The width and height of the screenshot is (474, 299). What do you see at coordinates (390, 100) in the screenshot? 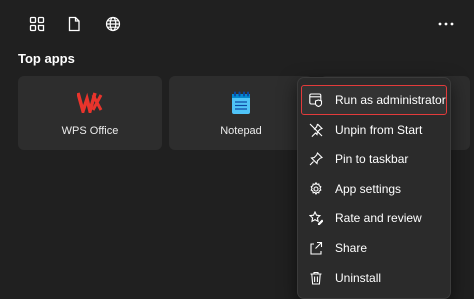
I see `menu-item-label: Run as administrator` at bounding box center [390, 100].